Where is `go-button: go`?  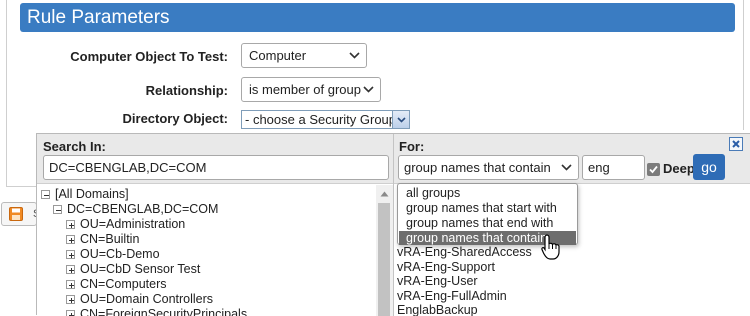 go-button: go is located at coordinates (709, 167).